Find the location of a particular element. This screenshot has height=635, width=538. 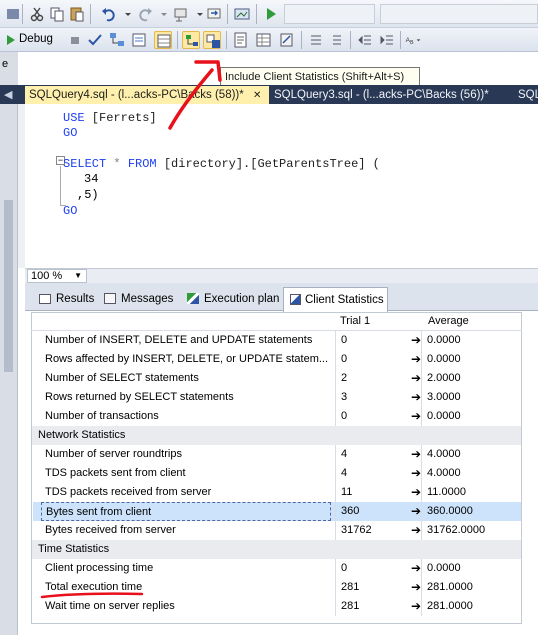

code-text: [Ferrets] is located at coordinates (120, 118).